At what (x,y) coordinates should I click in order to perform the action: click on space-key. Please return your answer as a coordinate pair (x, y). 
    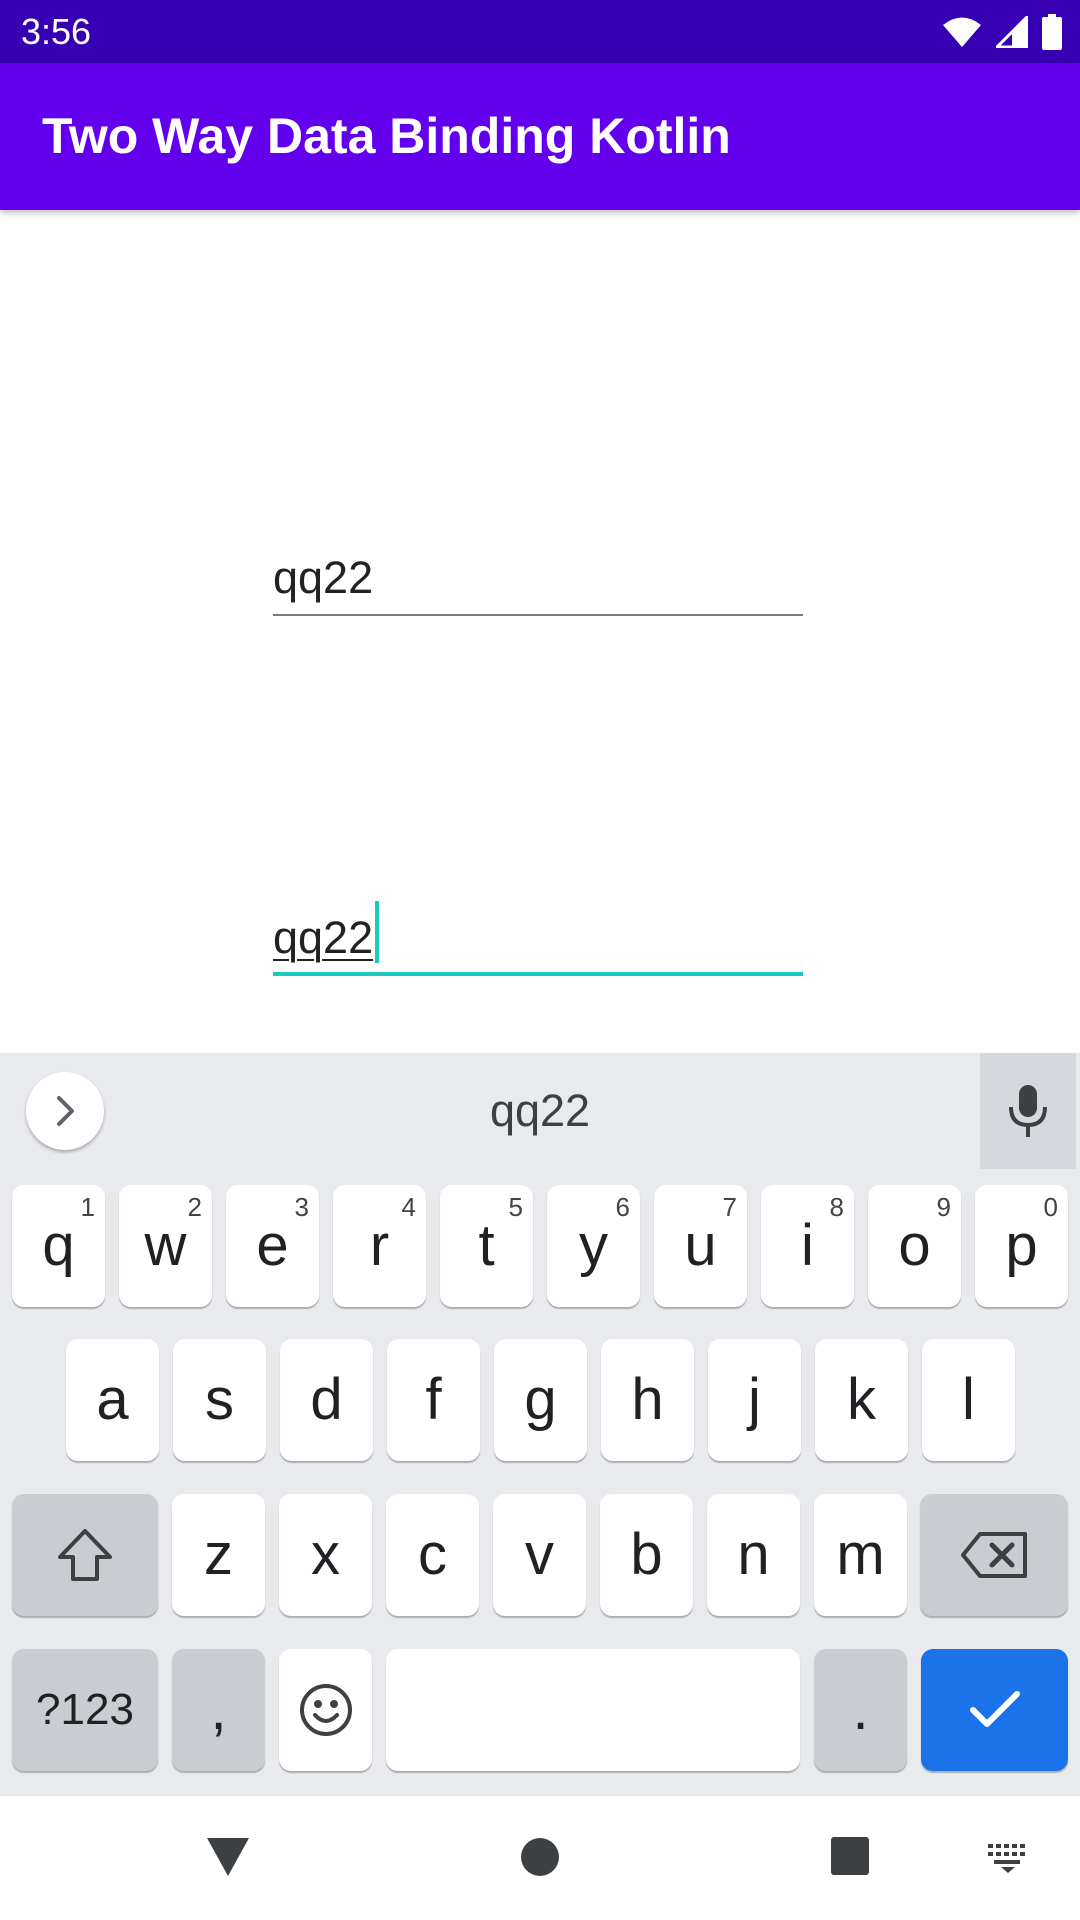
    Looking at the image, I should click on (593, 1710).